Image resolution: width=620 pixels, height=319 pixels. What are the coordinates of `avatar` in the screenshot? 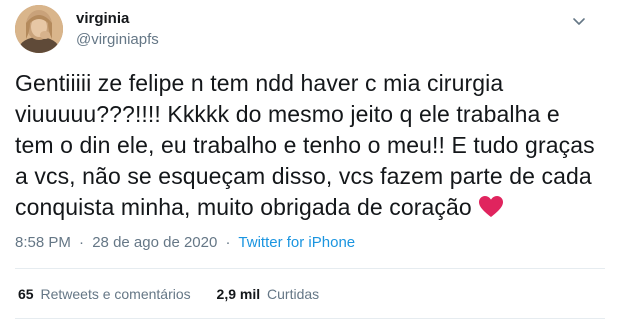 It's located at (39, 29).